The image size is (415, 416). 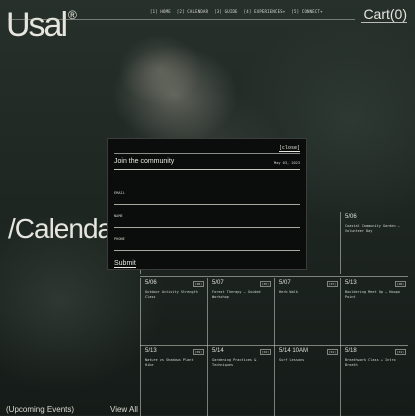 What do you see at coordinates (351, 351) in the screenshot?
I see `event-date: 5/18` at bounding box center [351, 351].